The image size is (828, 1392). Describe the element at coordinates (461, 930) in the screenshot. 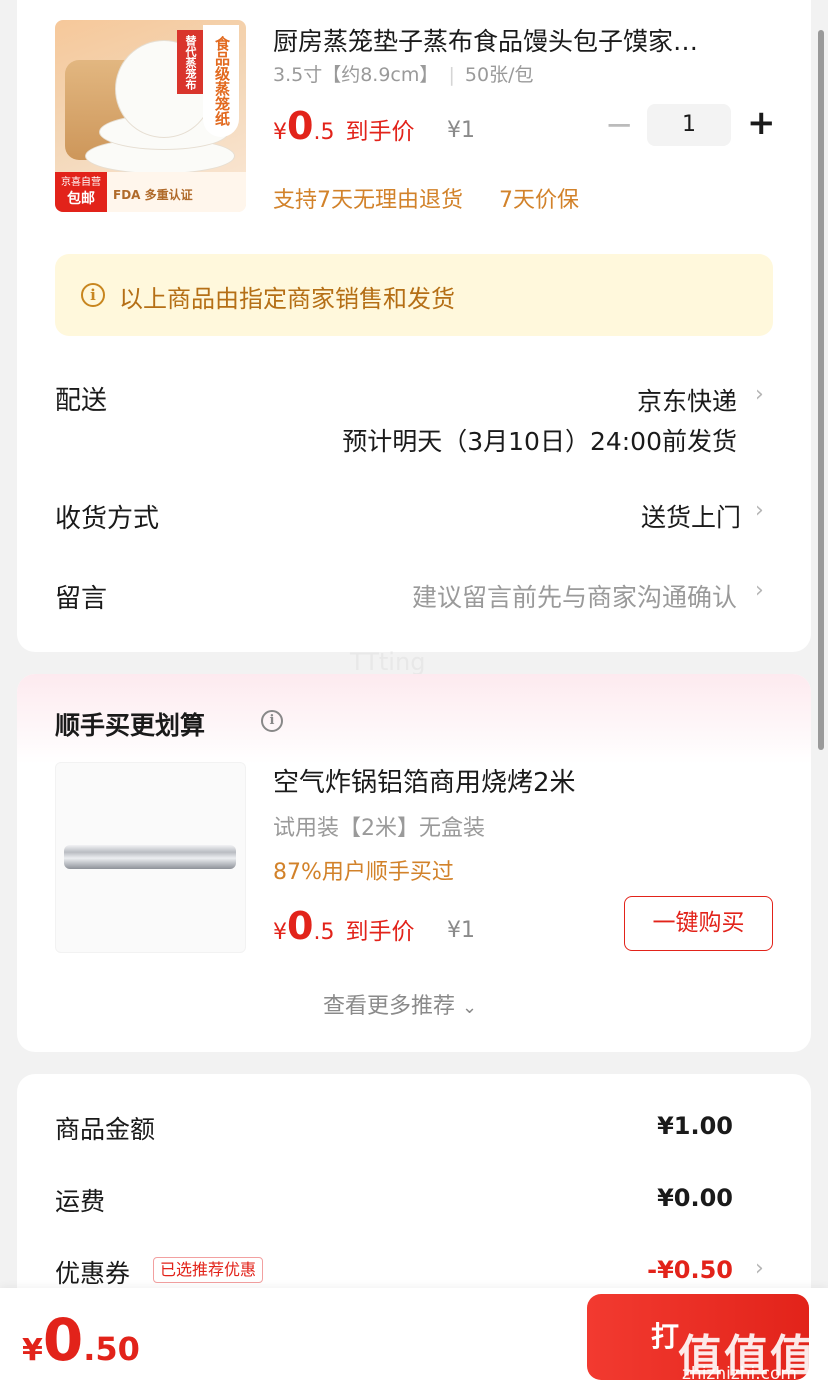

I see `bundle-orig-price: ¥1` at that location.